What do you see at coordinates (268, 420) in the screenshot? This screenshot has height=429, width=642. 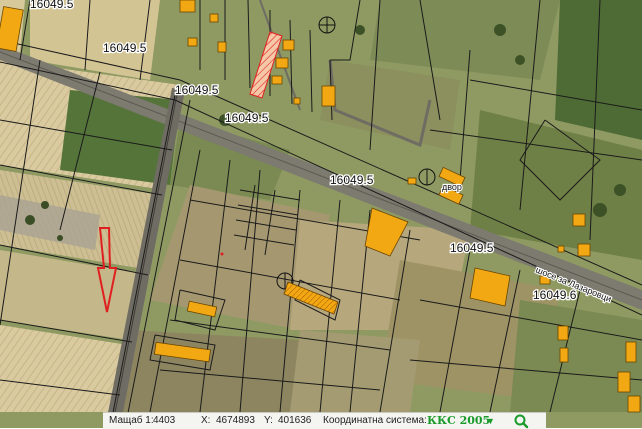 I see `y-coord-label: Y:` at bounding box center [268, 420].